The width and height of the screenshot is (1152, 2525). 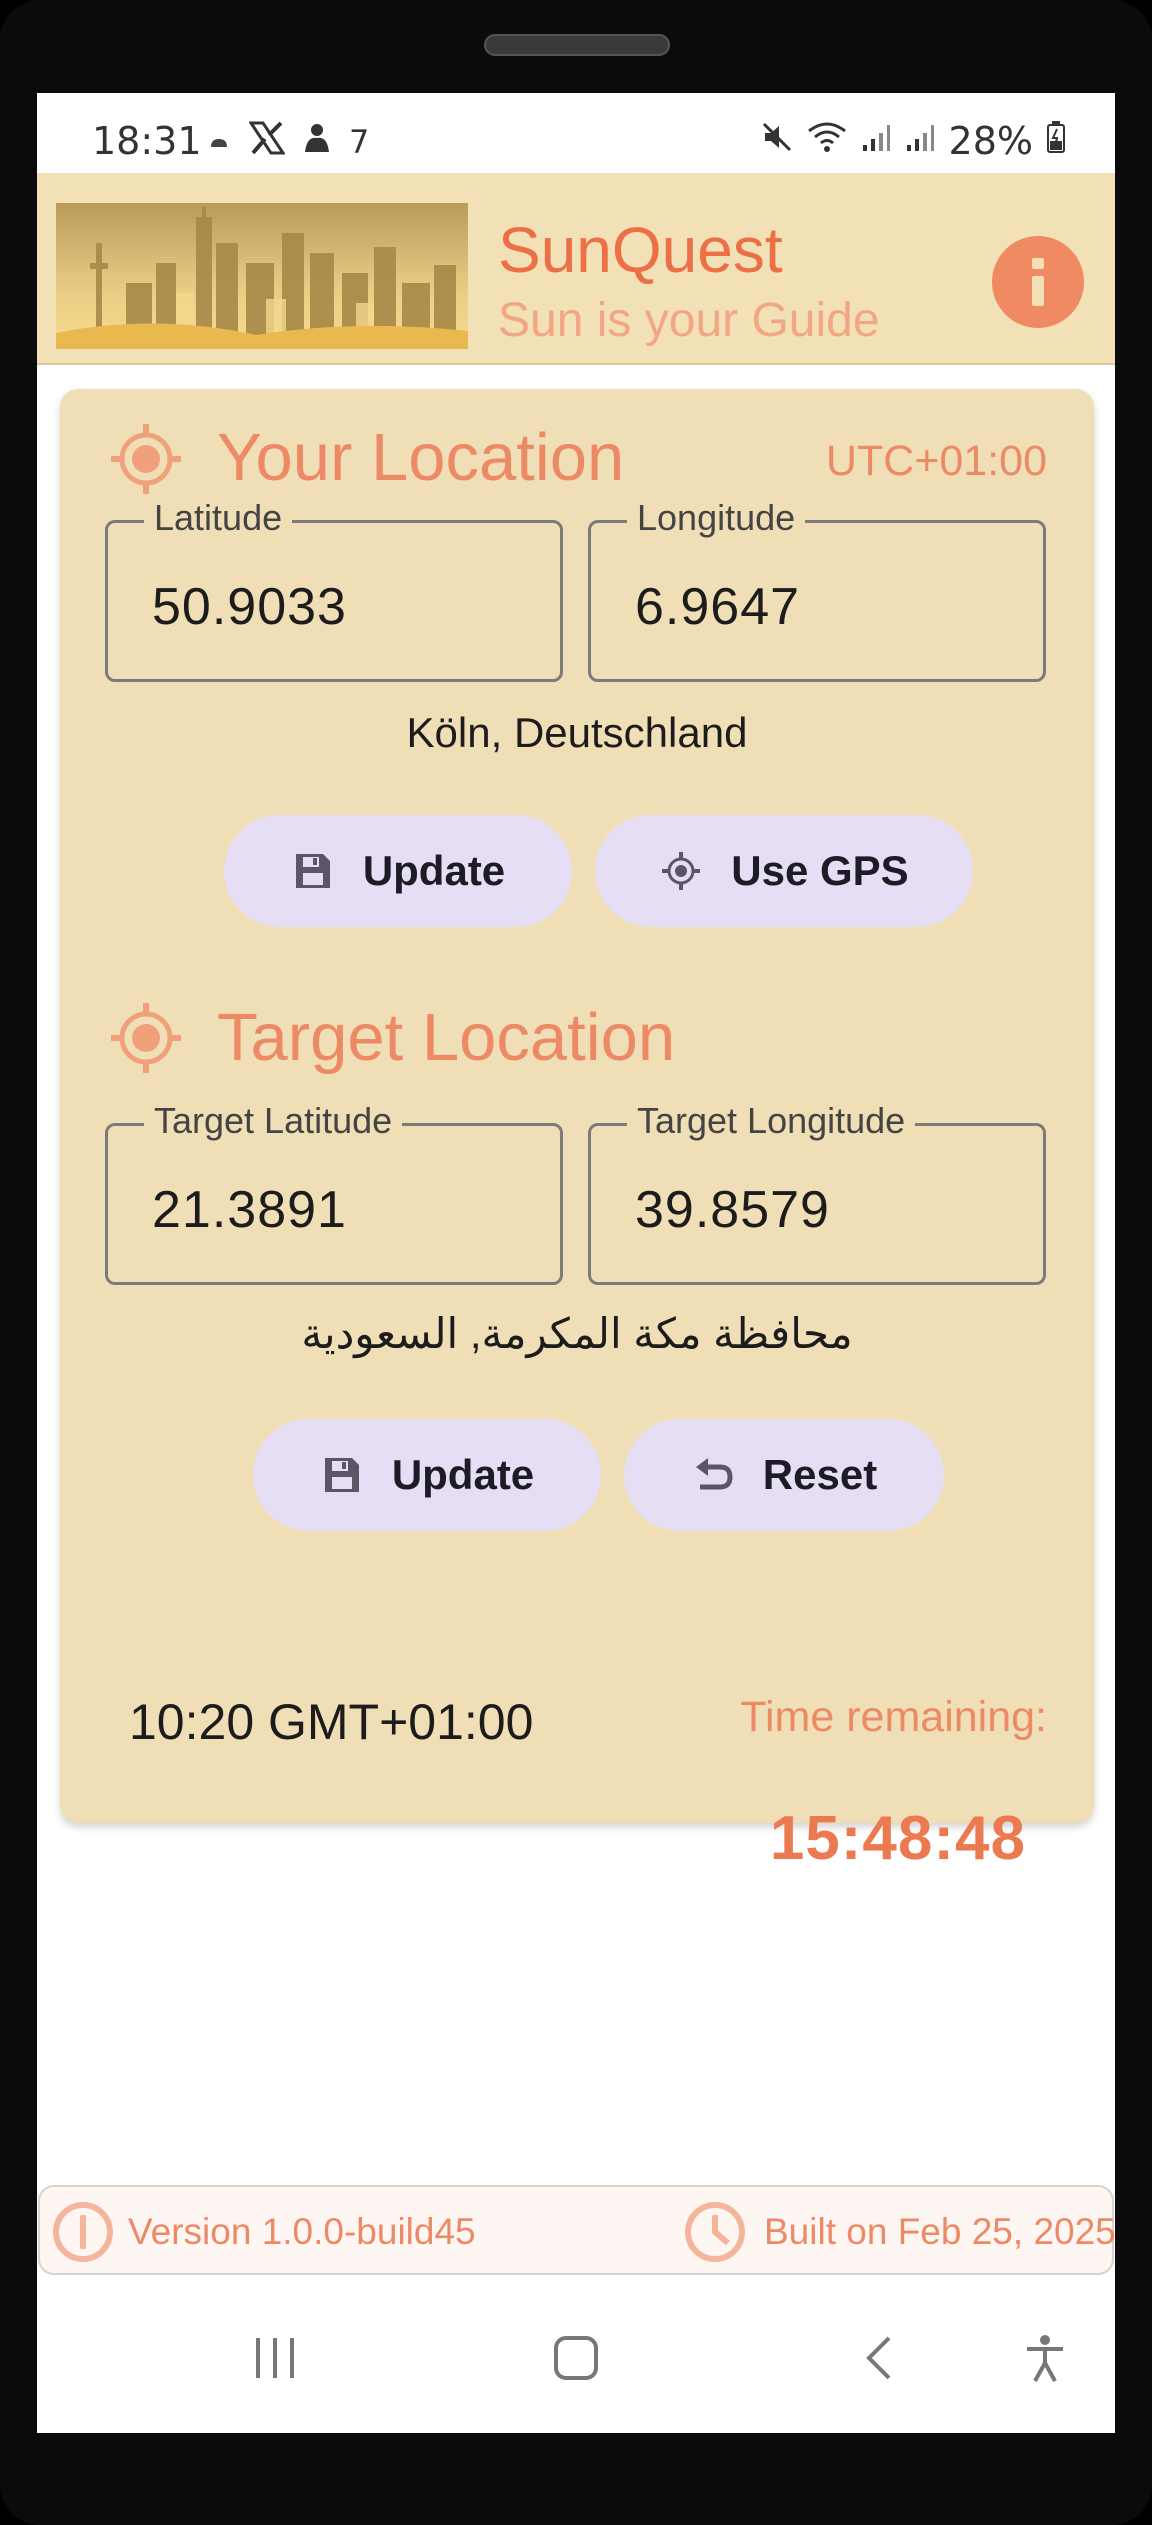 I want to click on build-date-text: Built on Feb 25, 2025, so click(x=939, y=2231).